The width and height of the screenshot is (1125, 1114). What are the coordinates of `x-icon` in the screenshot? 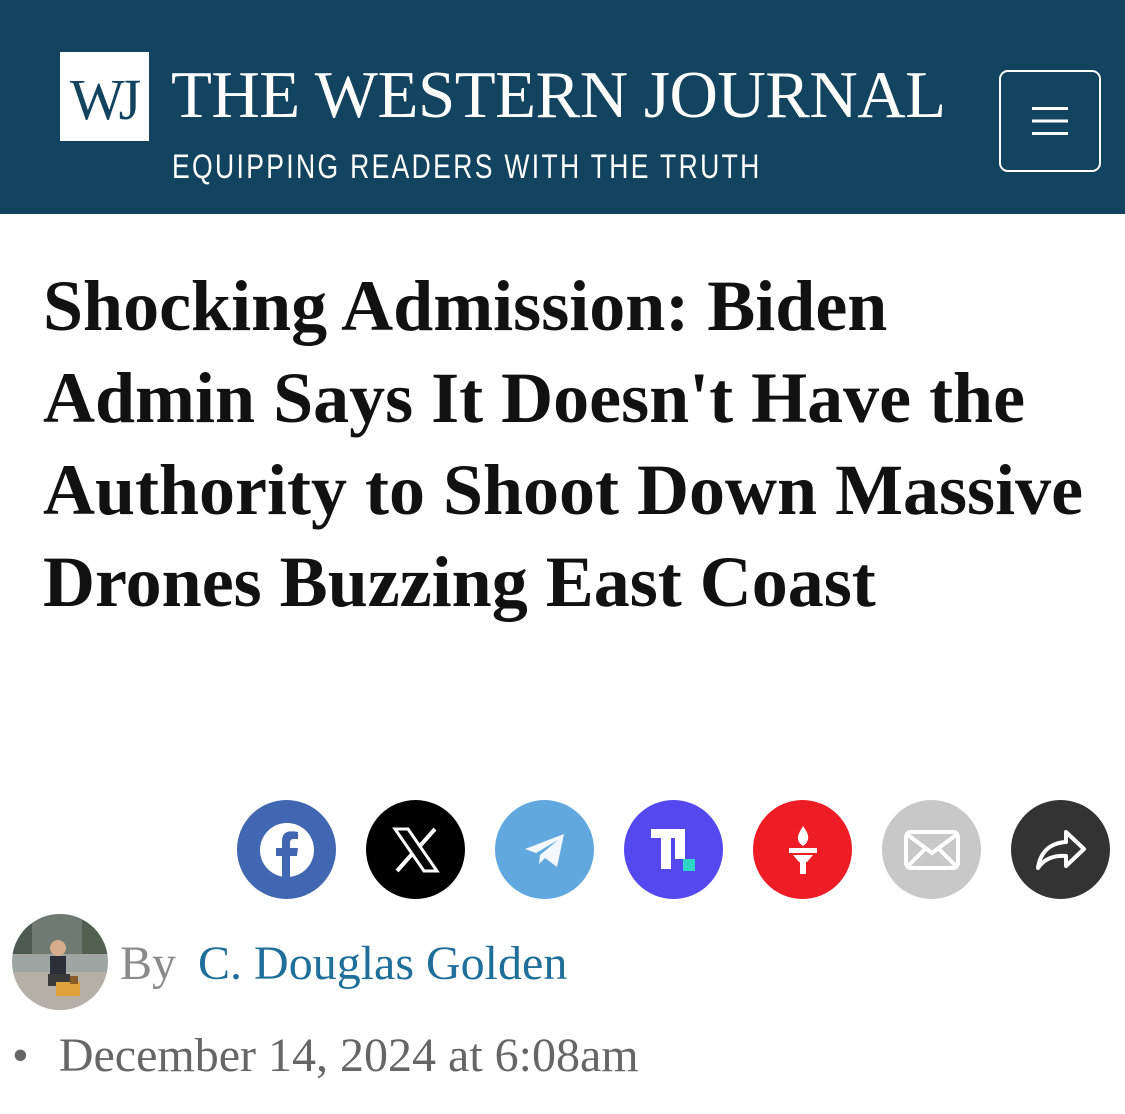 It's located at (415, 849).